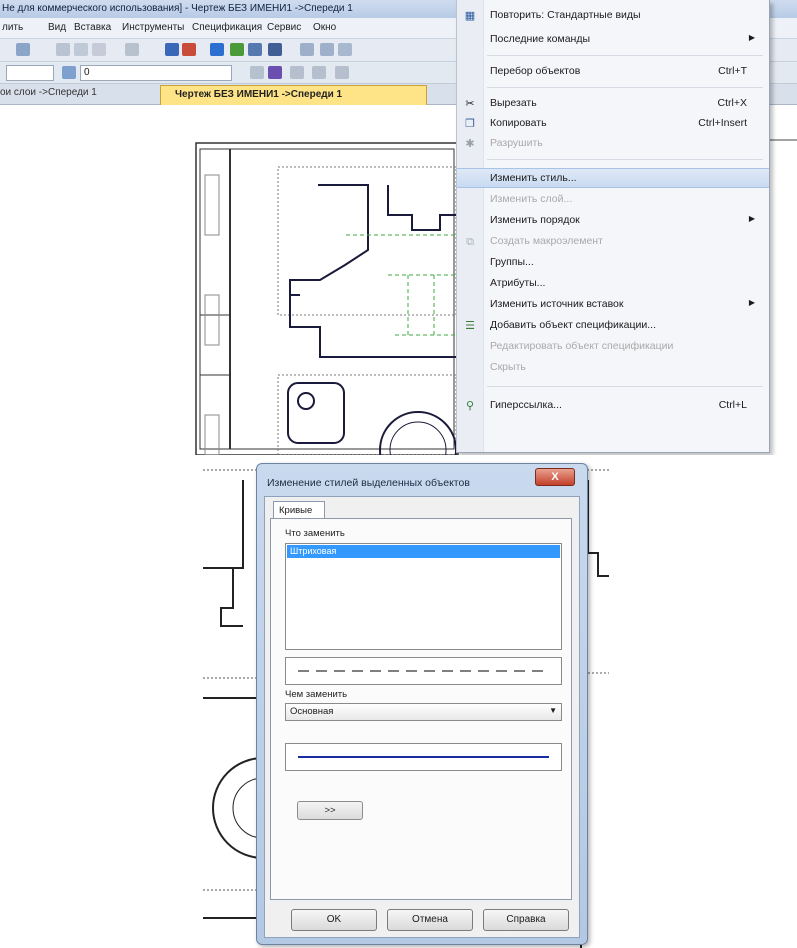  I want to click on undo-icon, so click(172, 49).